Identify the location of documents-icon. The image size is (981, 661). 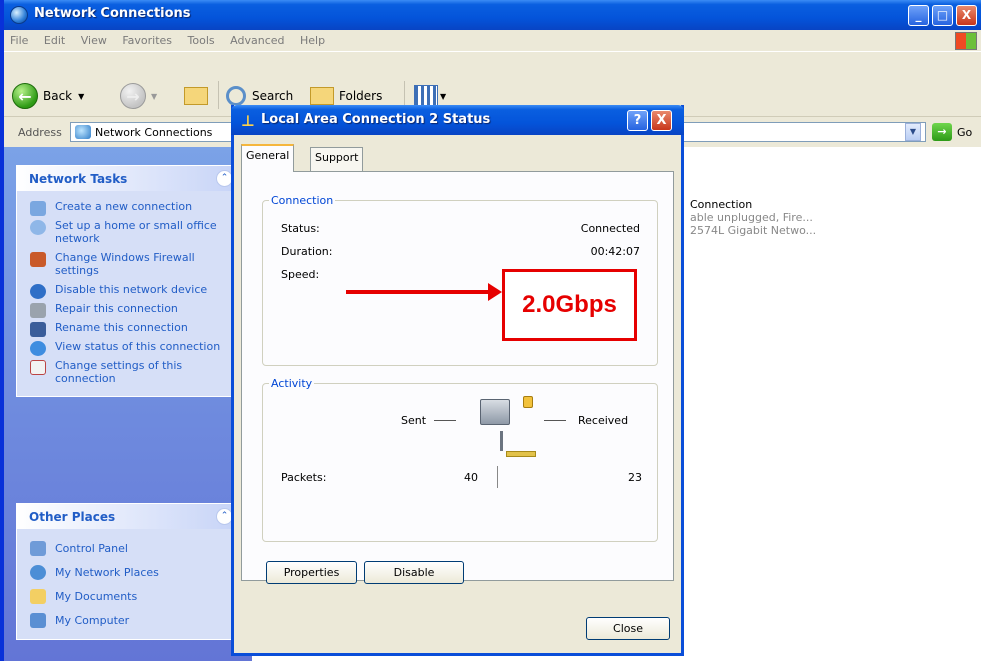
(38, 596).